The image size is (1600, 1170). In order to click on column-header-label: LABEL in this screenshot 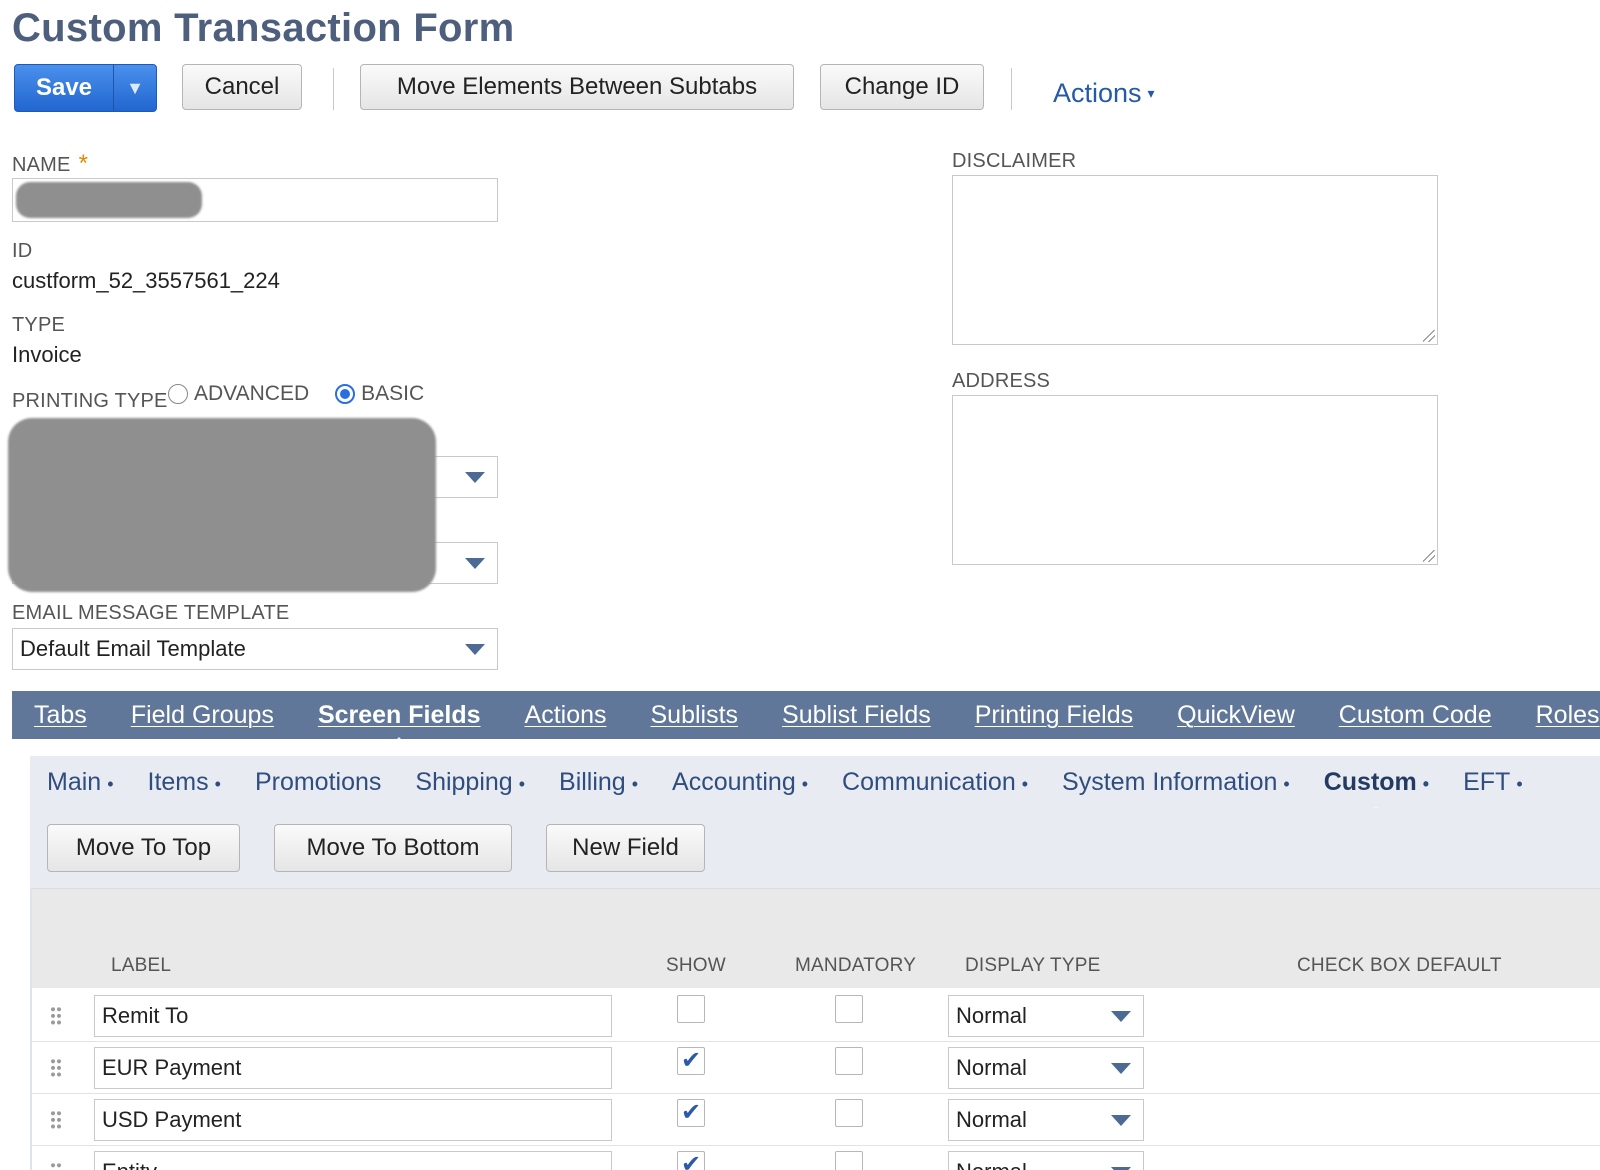, I will do `click(141, 965)`.